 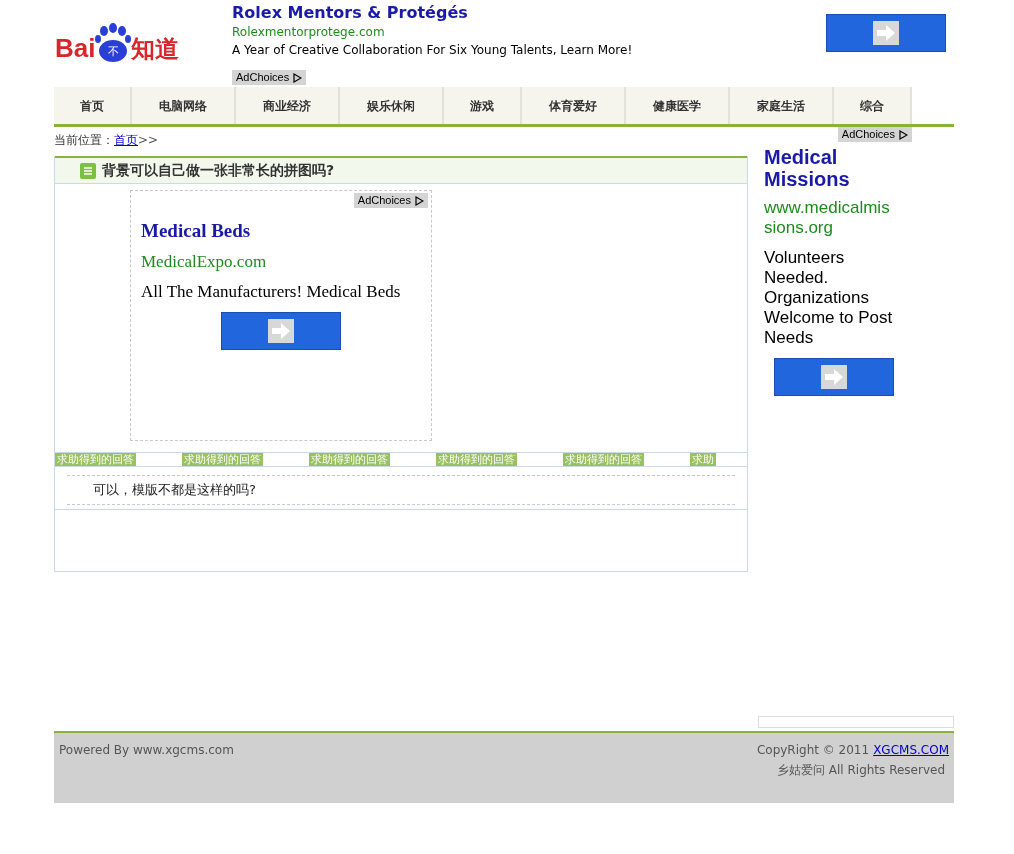 I want to click on nav-tab: 商业经济, so click(x=288, y=105).